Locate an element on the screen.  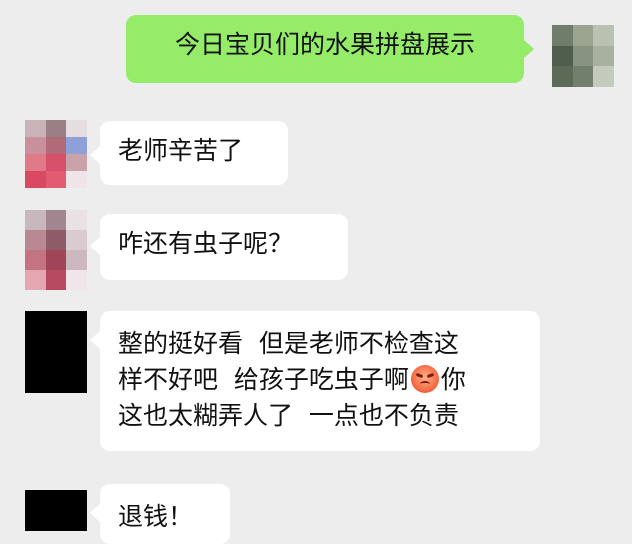
angry-face-emoji-icon is located at coordinates (424, 379).